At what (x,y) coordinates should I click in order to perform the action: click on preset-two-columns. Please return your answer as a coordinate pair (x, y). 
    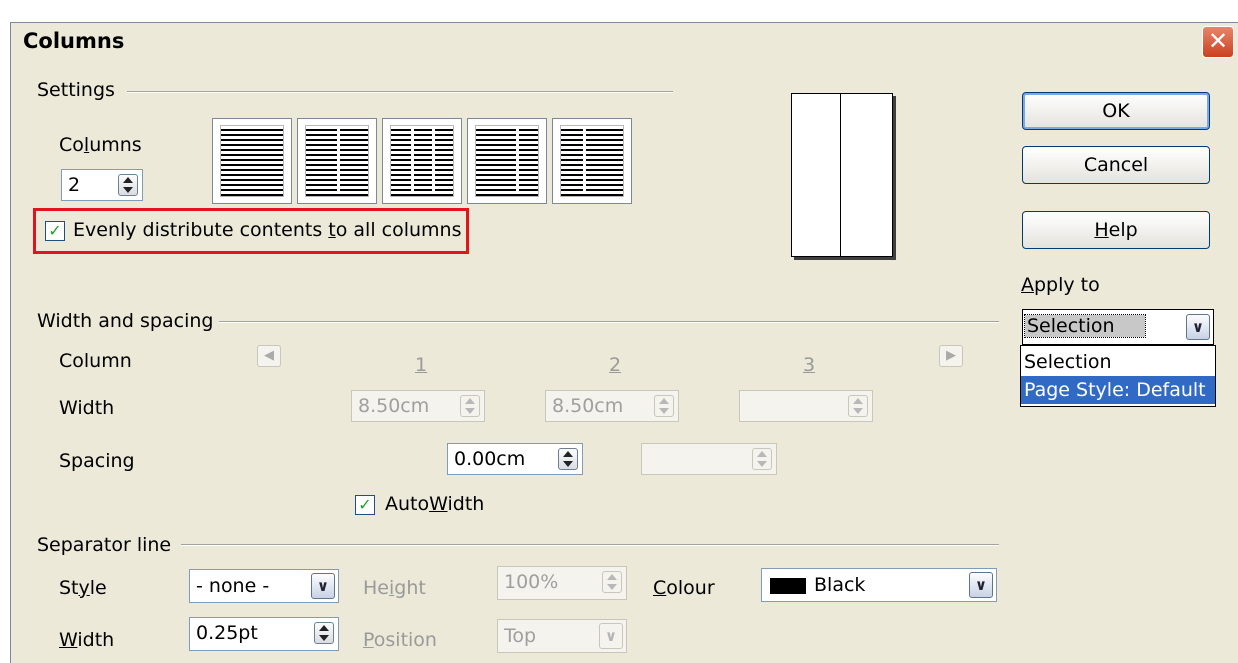
    Looking at the image, I should click on (337, 161).